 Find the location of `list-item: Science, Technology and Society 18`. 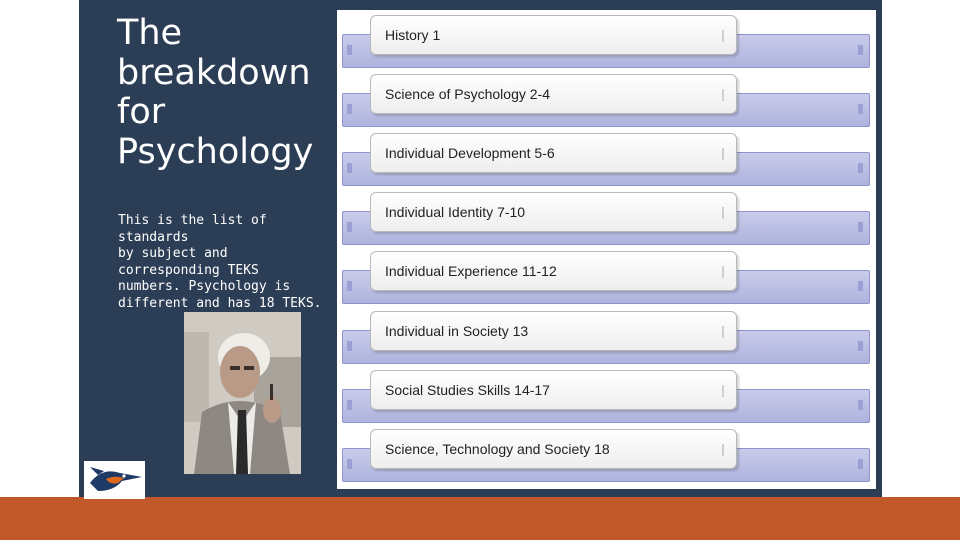

list-item: Science, Technology and Society 18 is located at coordinates (606, 453).